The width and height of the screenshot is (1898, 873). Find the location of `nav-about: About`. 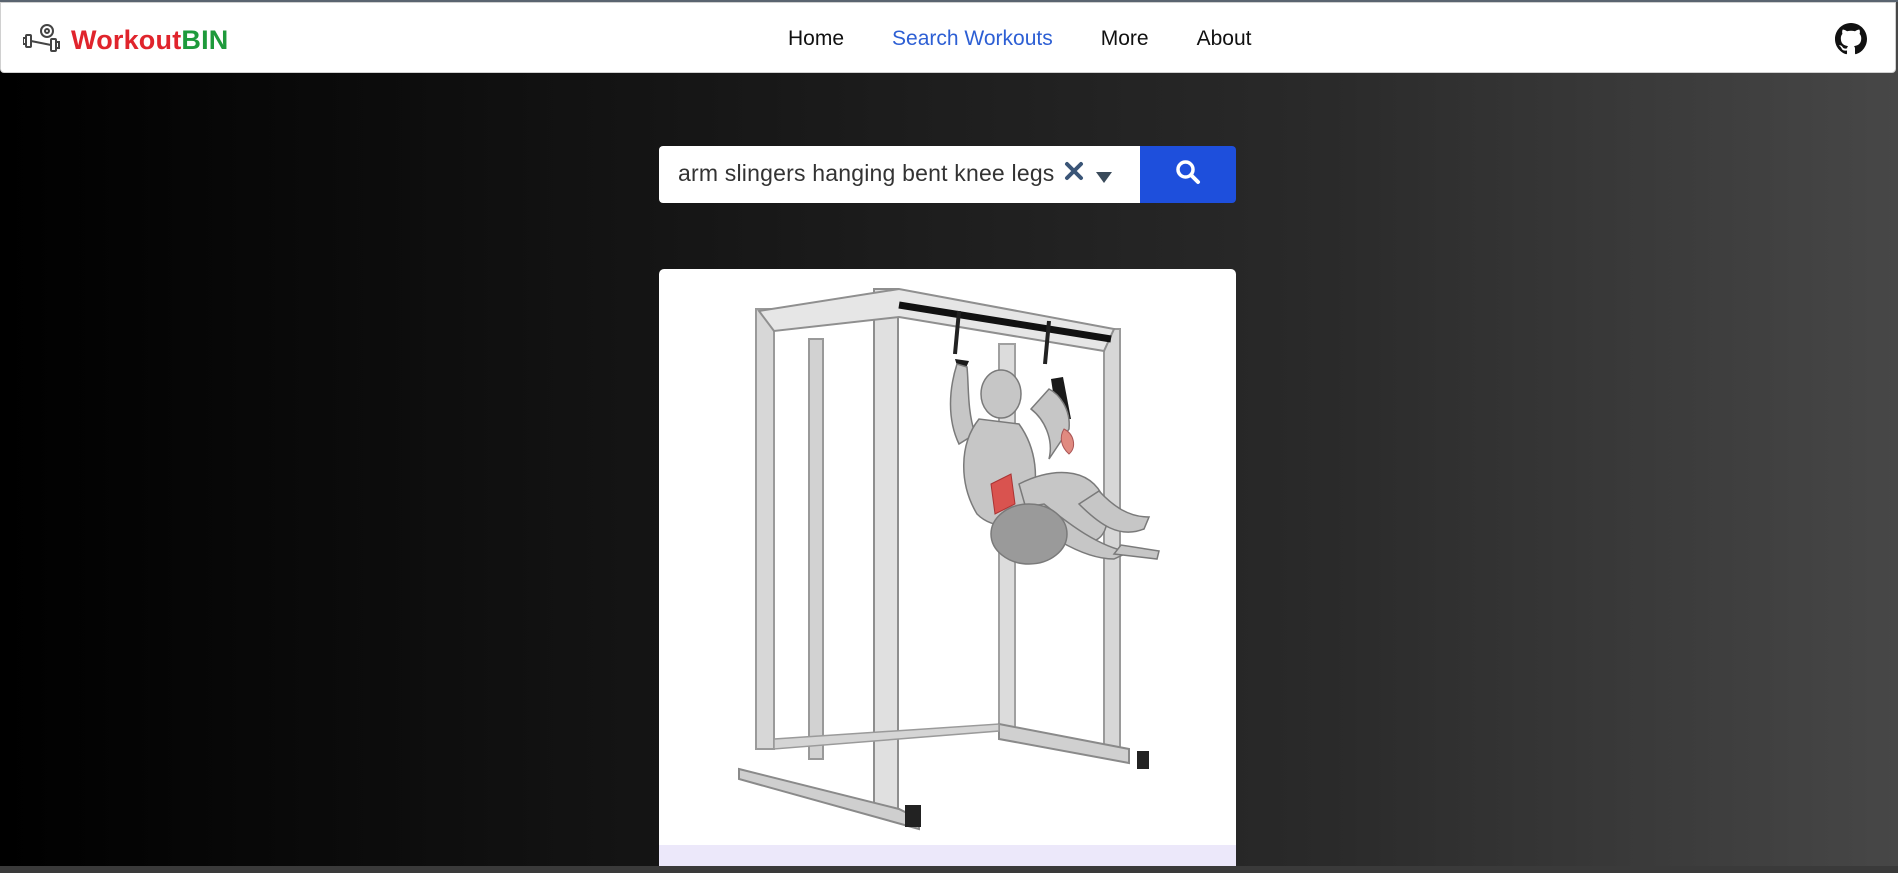

nav-about: About is located at coordinates (1224, 39).